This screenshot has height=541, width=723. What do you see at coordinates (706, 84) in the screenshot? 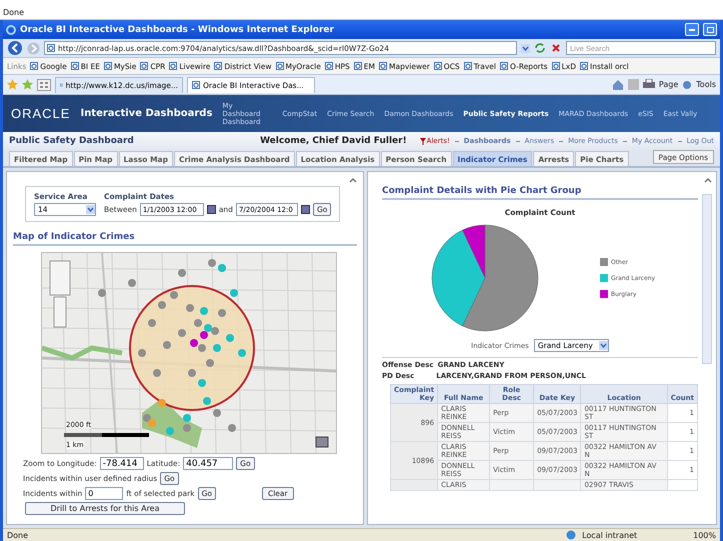
I see `tools-menu: Tools` at bounding box center [706, 84].